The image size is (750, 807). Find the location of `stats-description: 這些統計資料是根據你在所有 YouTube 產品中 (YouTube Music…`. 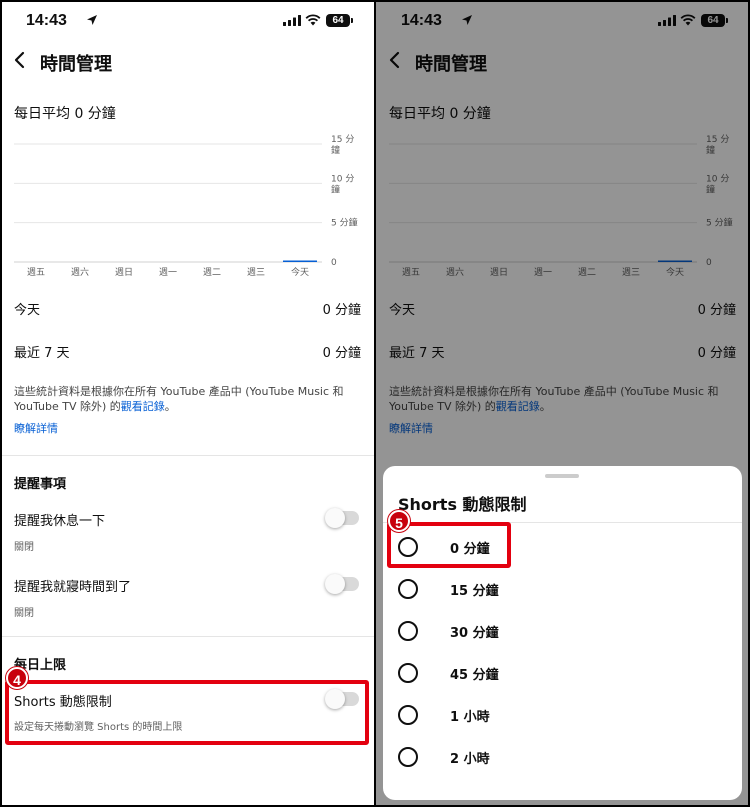

stats-description: 這些統計資料是根據你在所有 YouTube 產品中 (YouTube Music… is located at coordinates (179, 399).